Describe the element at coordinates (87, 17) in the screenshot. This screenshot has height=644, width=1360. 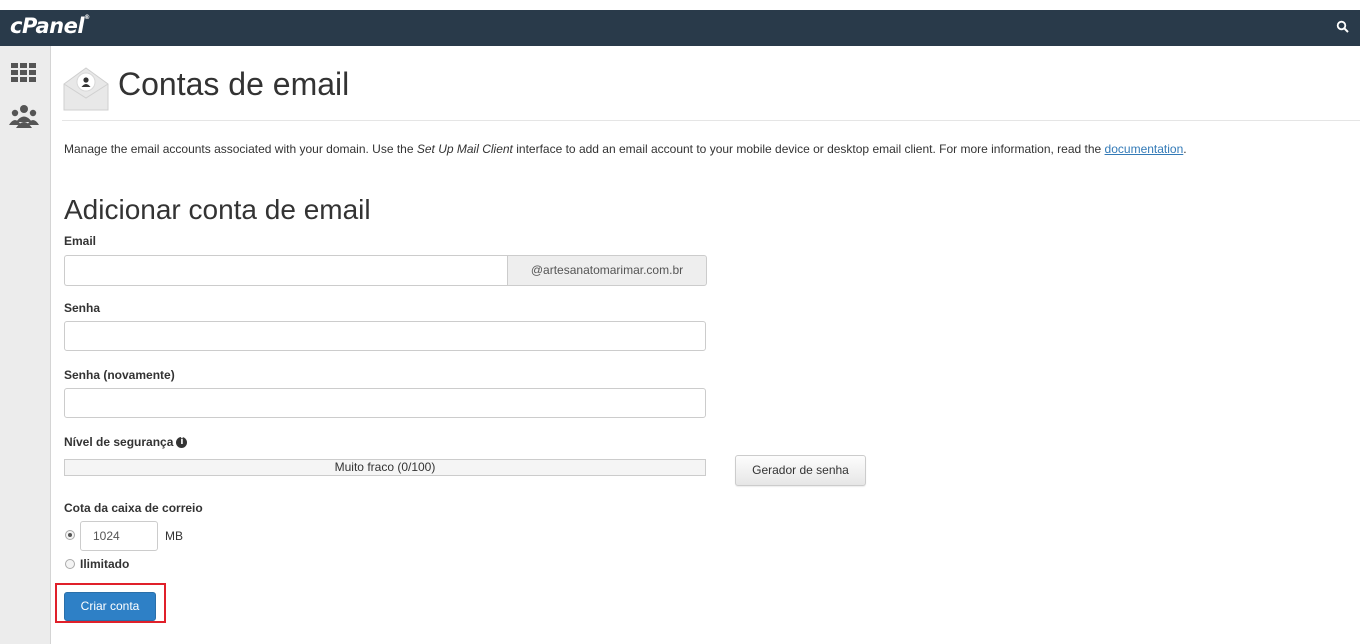
I see `logo-mark: ®` at that location.